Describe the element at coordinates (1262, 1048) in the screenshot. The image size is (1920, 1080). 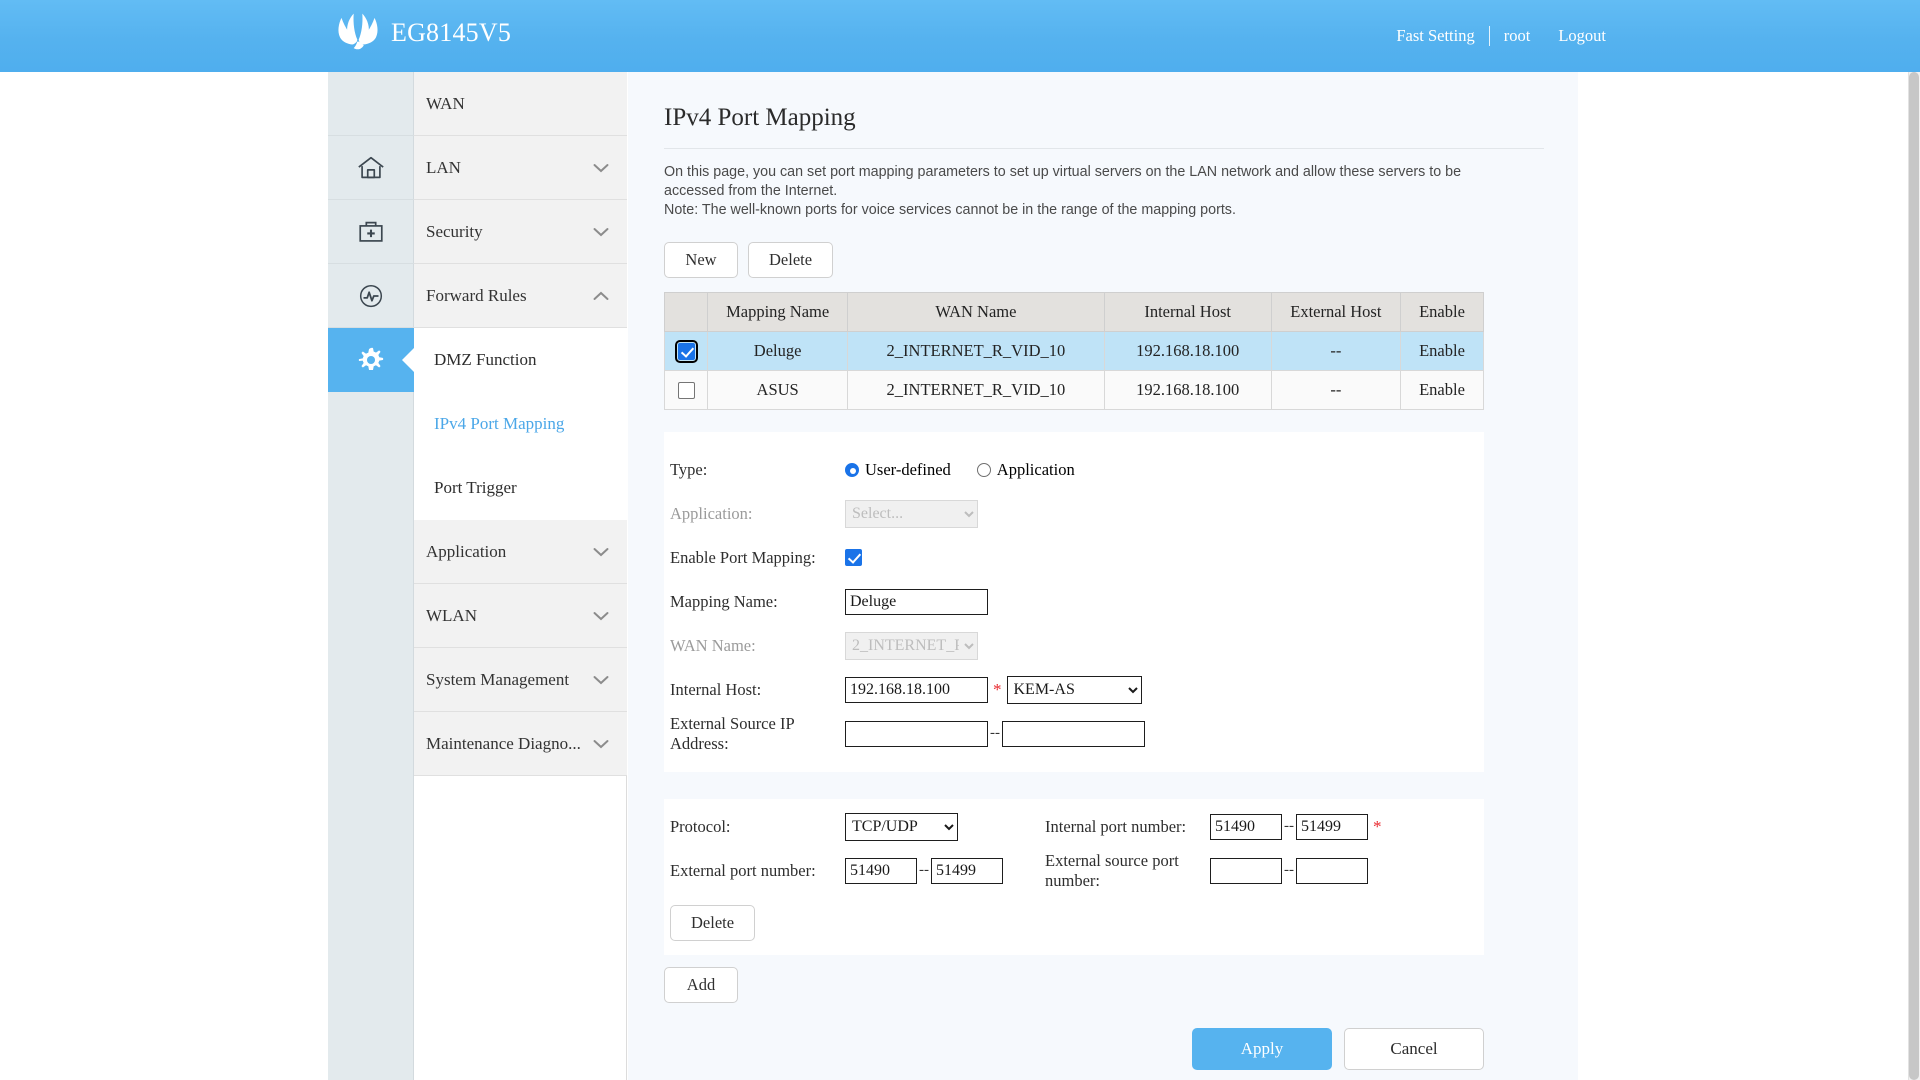
I see `apply-button: Apply` at that location.